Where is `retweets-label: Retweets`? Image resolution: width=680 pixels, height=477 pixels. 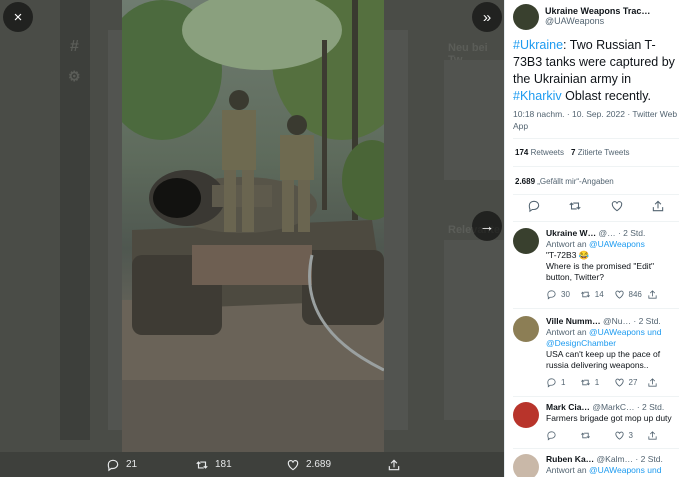
retweets-label: Retweets is located at coordinates (547, 152).